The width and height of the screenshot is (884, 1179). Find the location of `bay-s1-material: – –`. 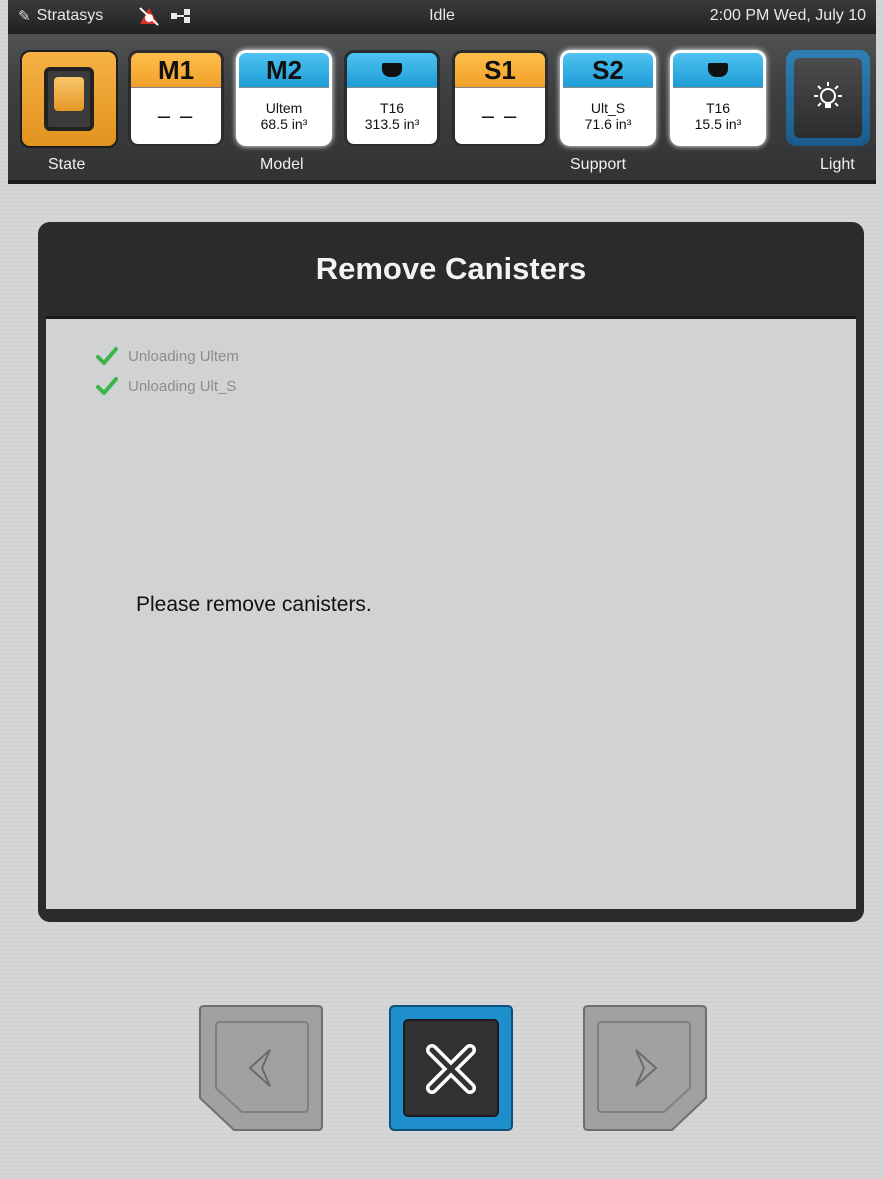

bay-s1-material: – – is located at coordinates (500, 115).